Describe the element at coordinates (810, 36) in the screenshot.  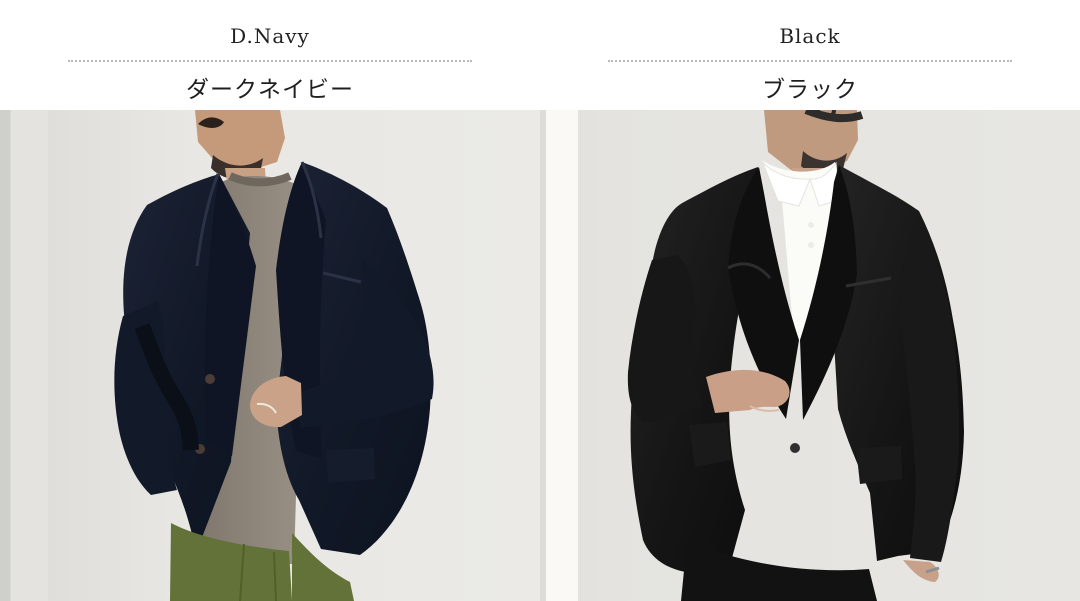
I see `variant-name-en: Black` at that location.